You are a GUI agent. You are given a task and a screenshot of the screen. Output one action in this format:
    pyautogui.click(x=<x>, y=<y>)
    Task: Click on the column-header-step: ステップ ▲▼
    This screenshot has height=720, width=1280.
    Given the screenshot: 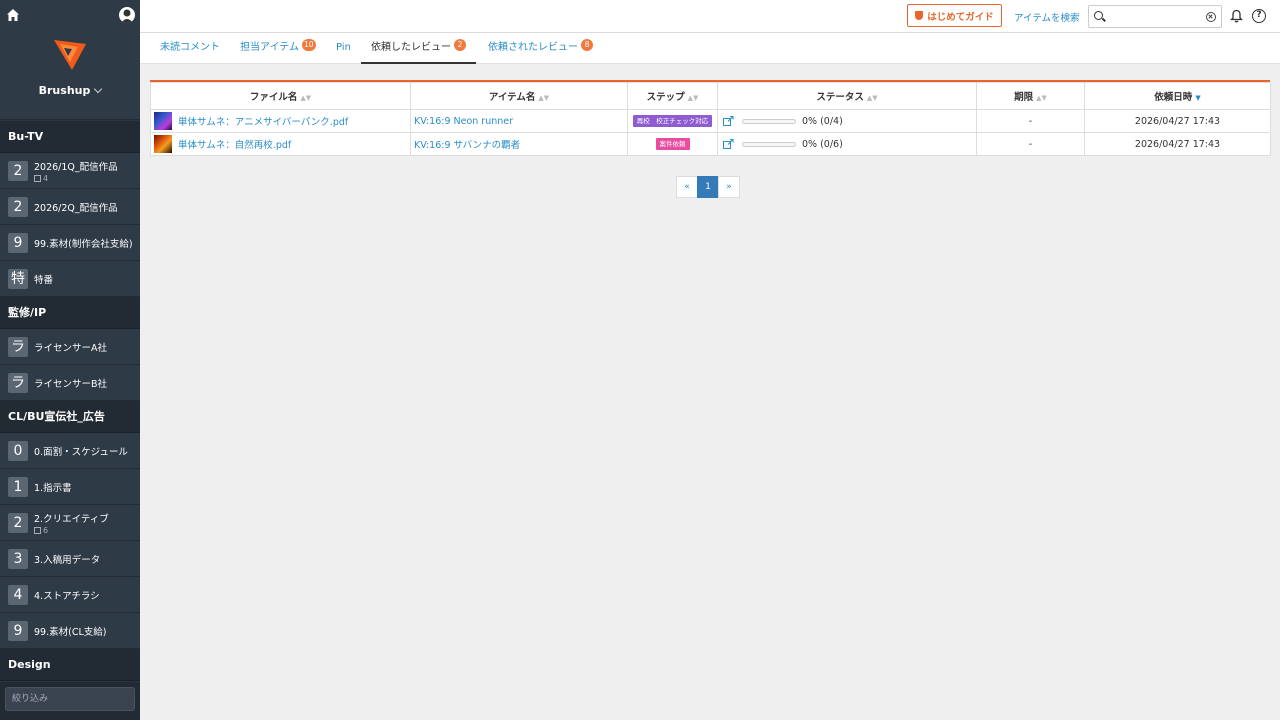 What is the action you would take?
    pyautogui.click(x=672, y=96)
    